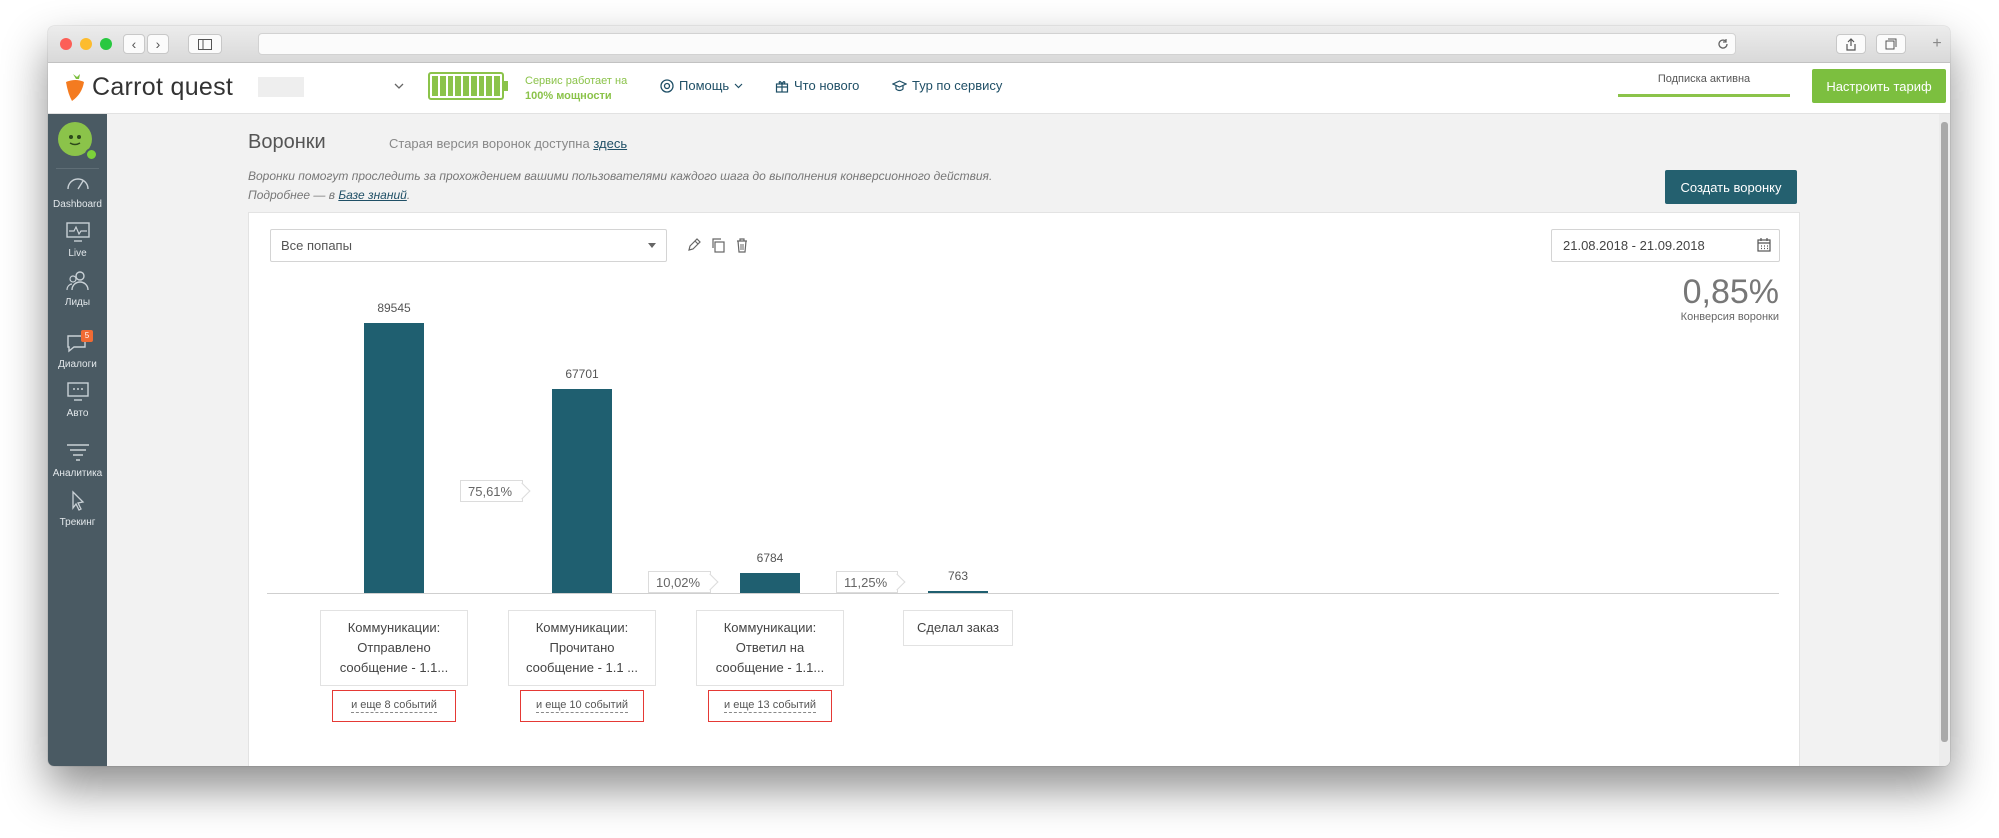 The image size is (1999, 838). I want to click on popup-select-value: Все попапы, so click(316, 245).